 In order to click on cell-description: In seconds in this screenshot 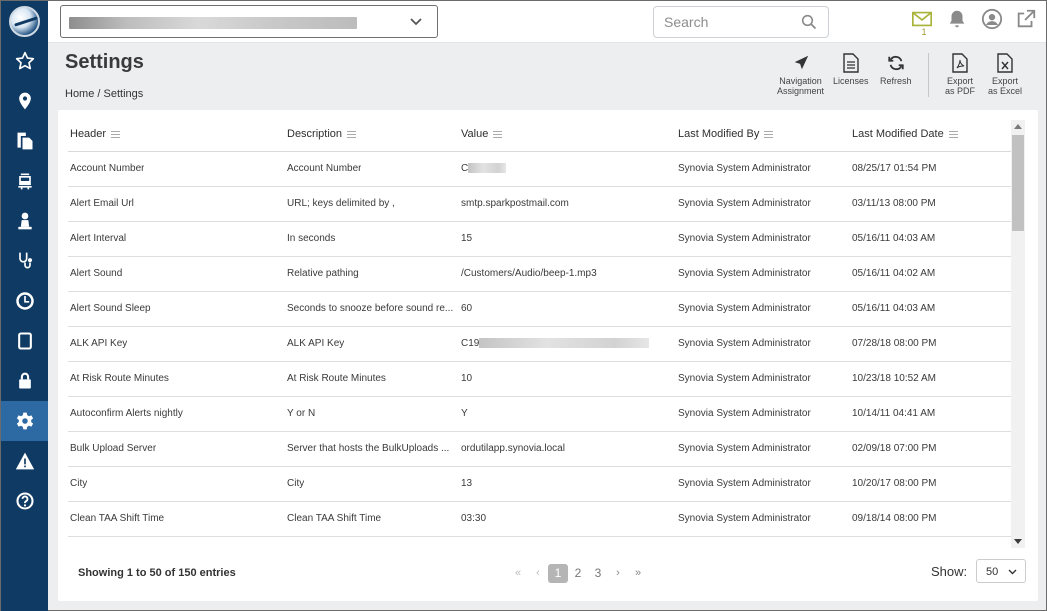, I will do `click(311, 238)`.